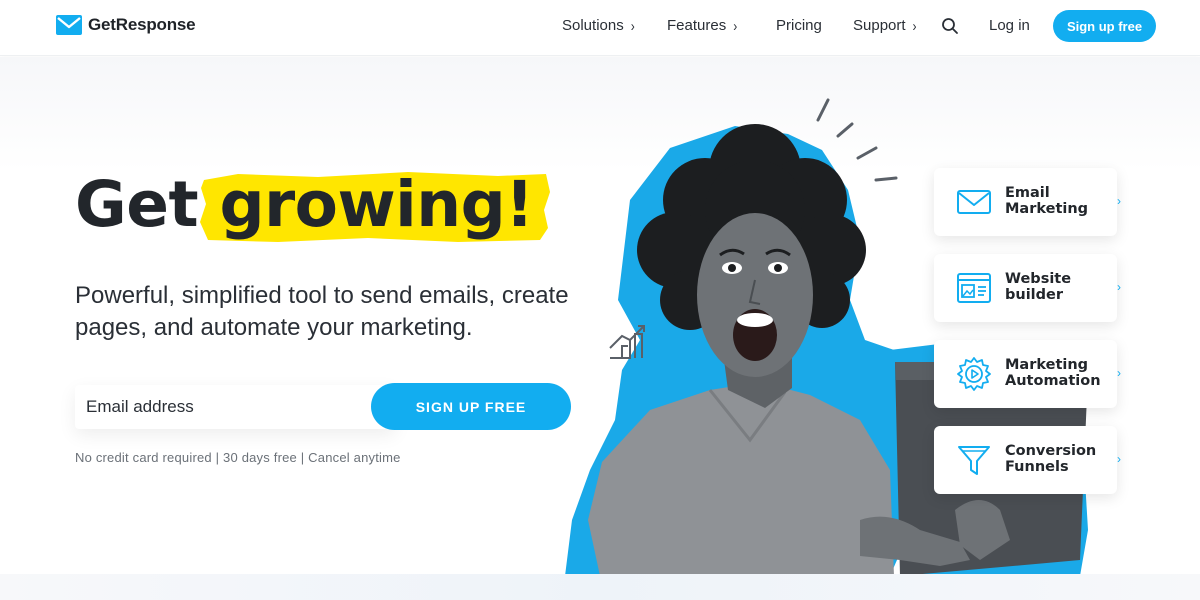 Image resolution: width=1200 pixels, height=600 pixels. What do you see at coordinates (1047, 209) in the screenshot?
I see `feature-label-line2: Marketing` at bounding box center [1047, 209].